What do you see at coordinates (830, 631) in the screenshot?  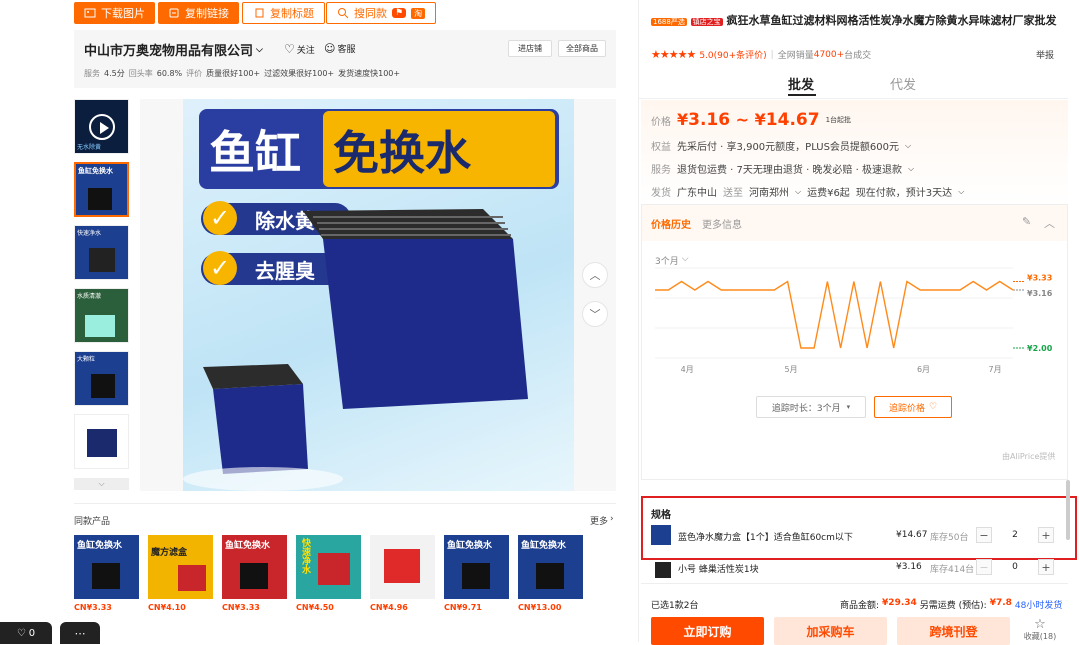 I see `add-to-cart-button: 加采购车` at bounding box center [830, 631].